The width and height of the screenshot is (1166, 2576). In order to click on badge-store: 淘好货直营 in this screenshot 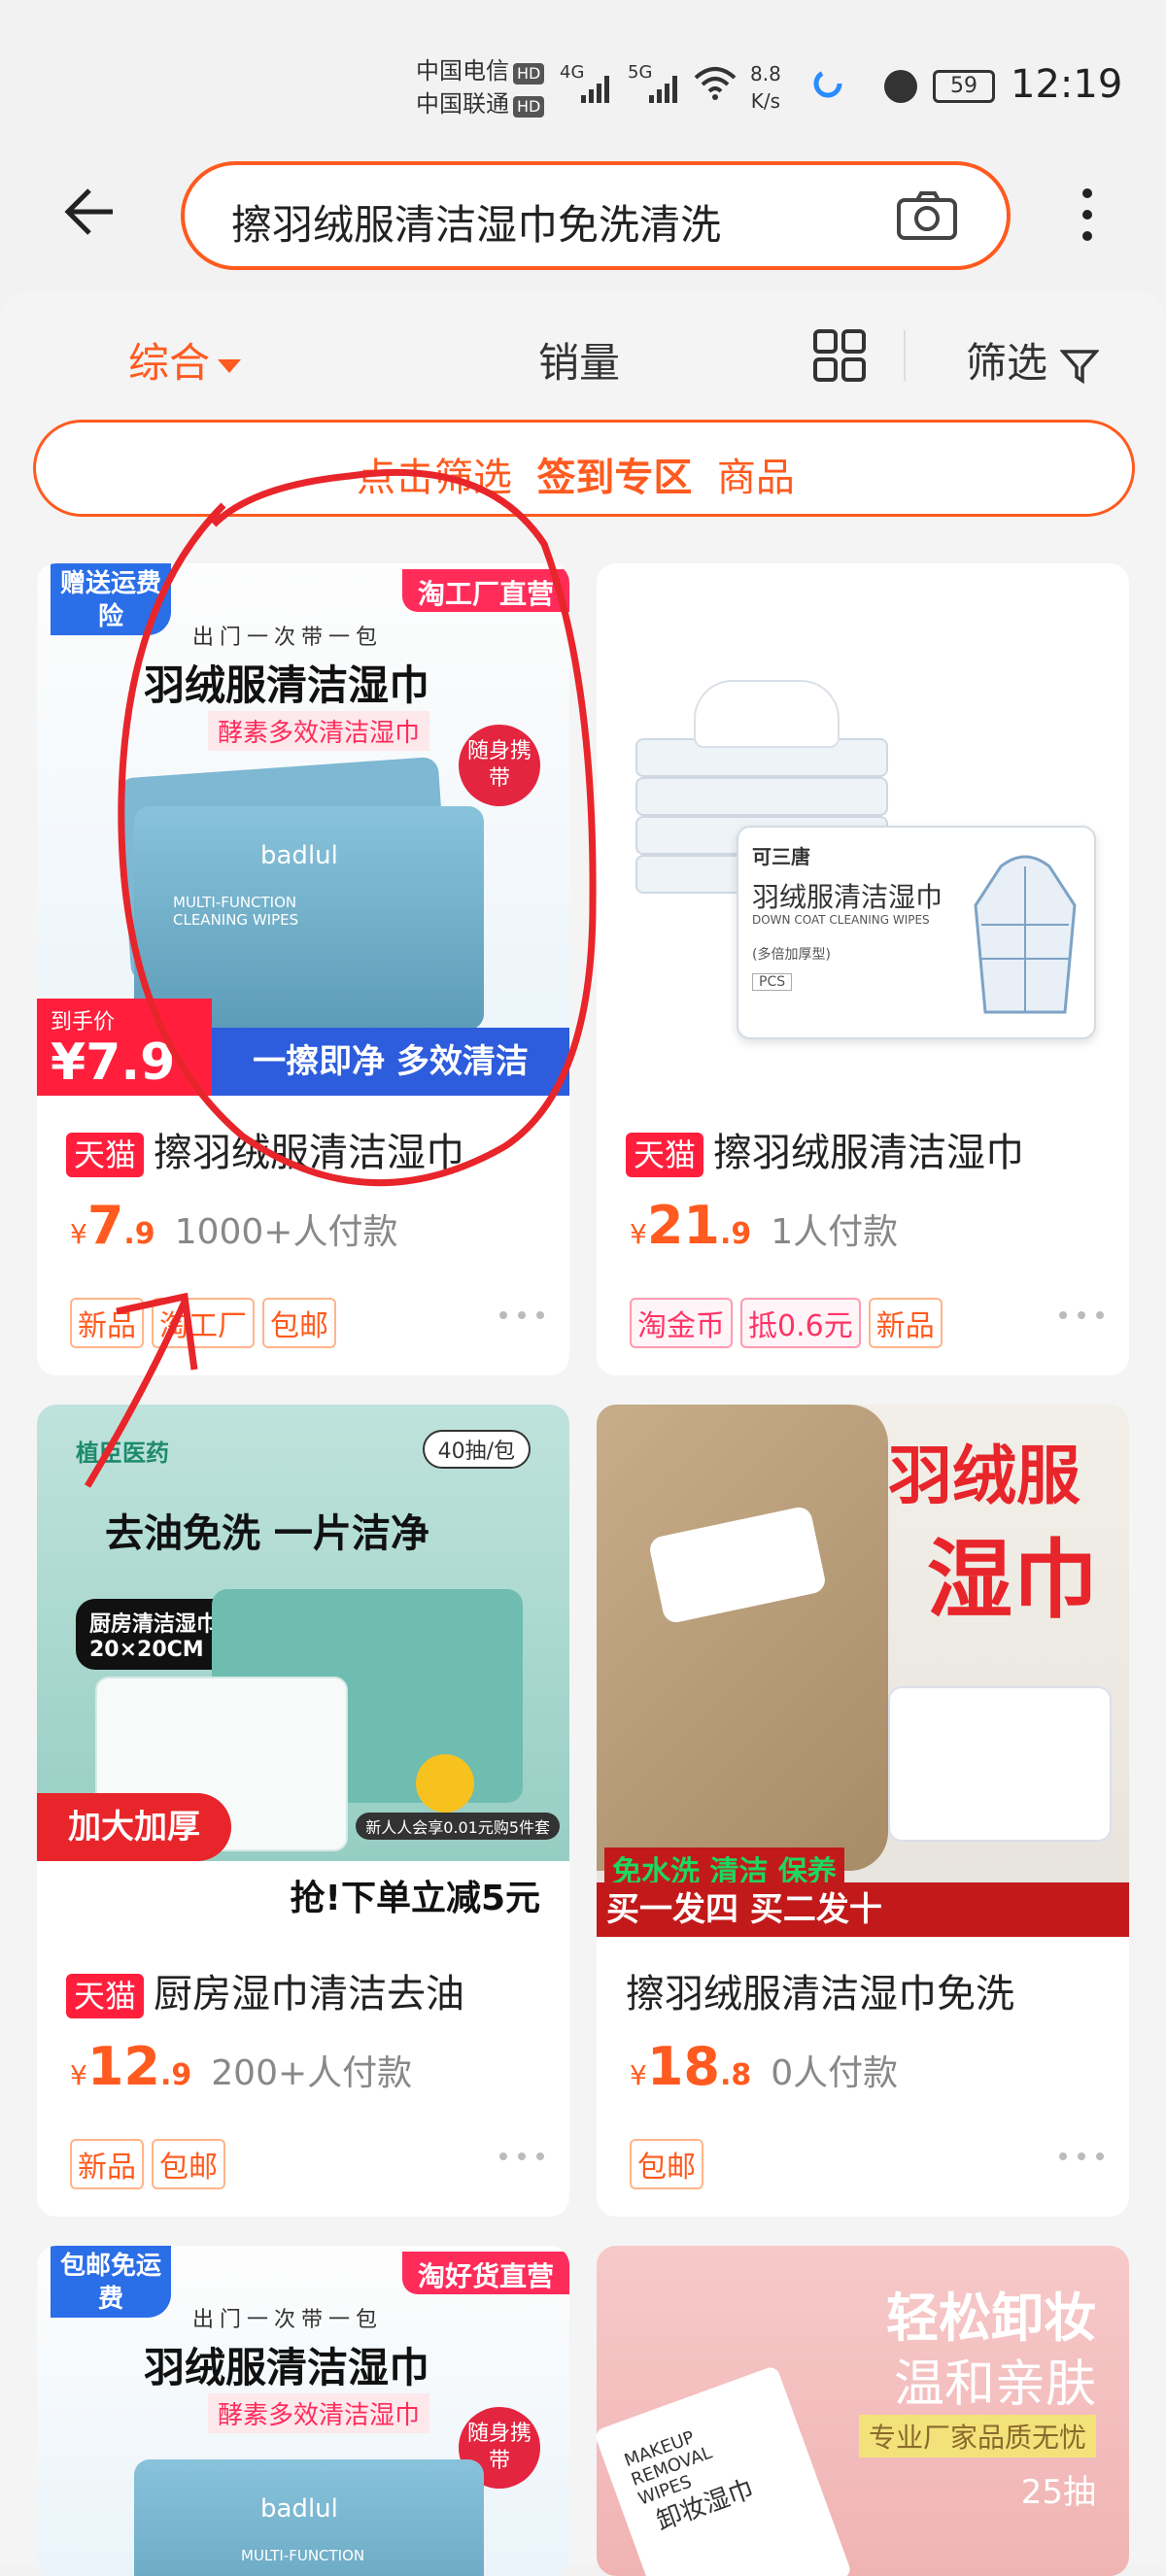, I will do `click(485, 2273)`.